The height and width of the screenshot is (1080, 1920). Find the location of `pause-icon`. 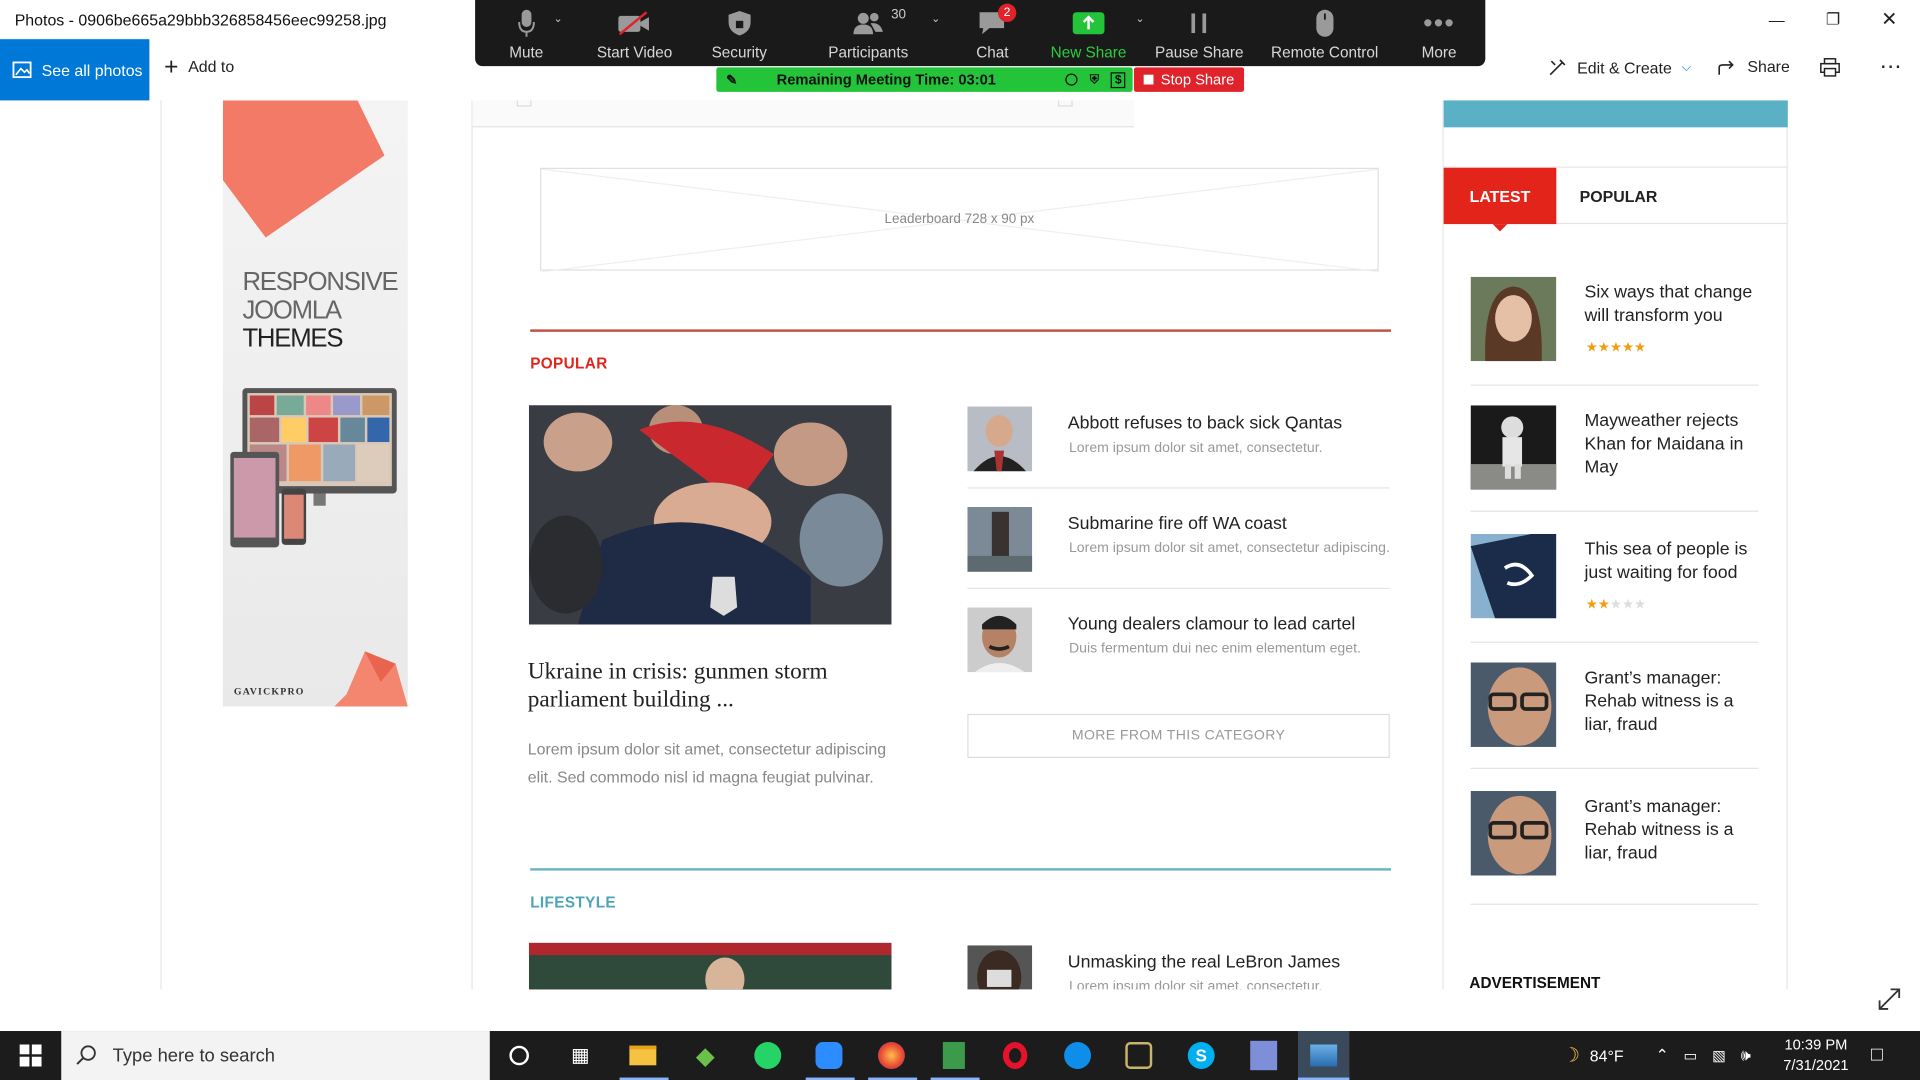

pause-icon is located at coordinates (1199, 23).